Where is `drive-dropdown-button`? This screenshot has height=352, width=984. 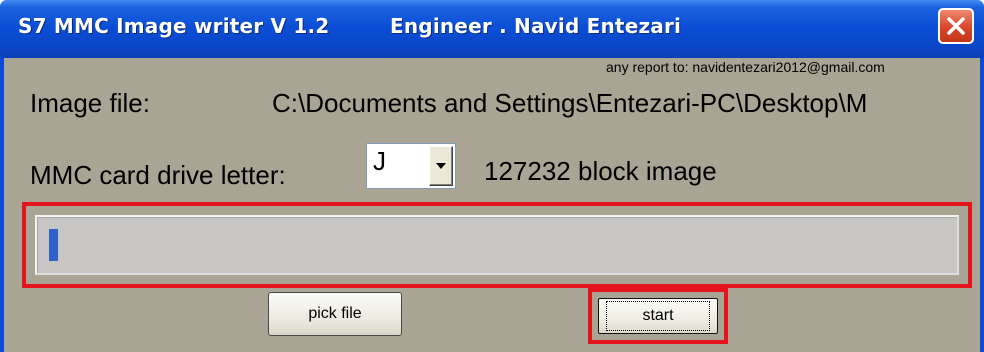 drive-dropdown-button is located at coordinates (441, 166).